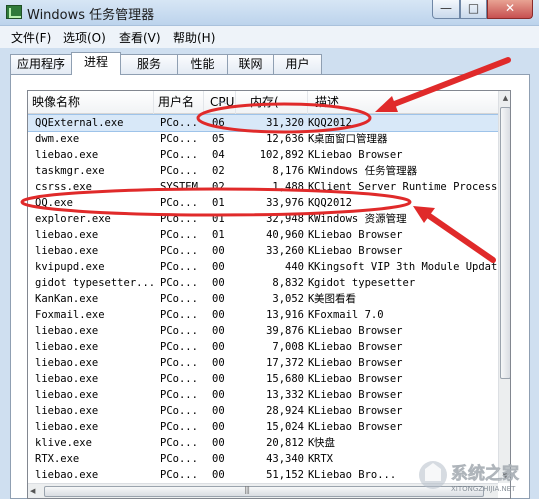 The image size is (539, 499). What do you see at coordinates (263, 235) in the screenshot?
I see `table-row: liebao.exe PCo... 01 40,960 K Liebao Browser` at bounding box center [263, 235].